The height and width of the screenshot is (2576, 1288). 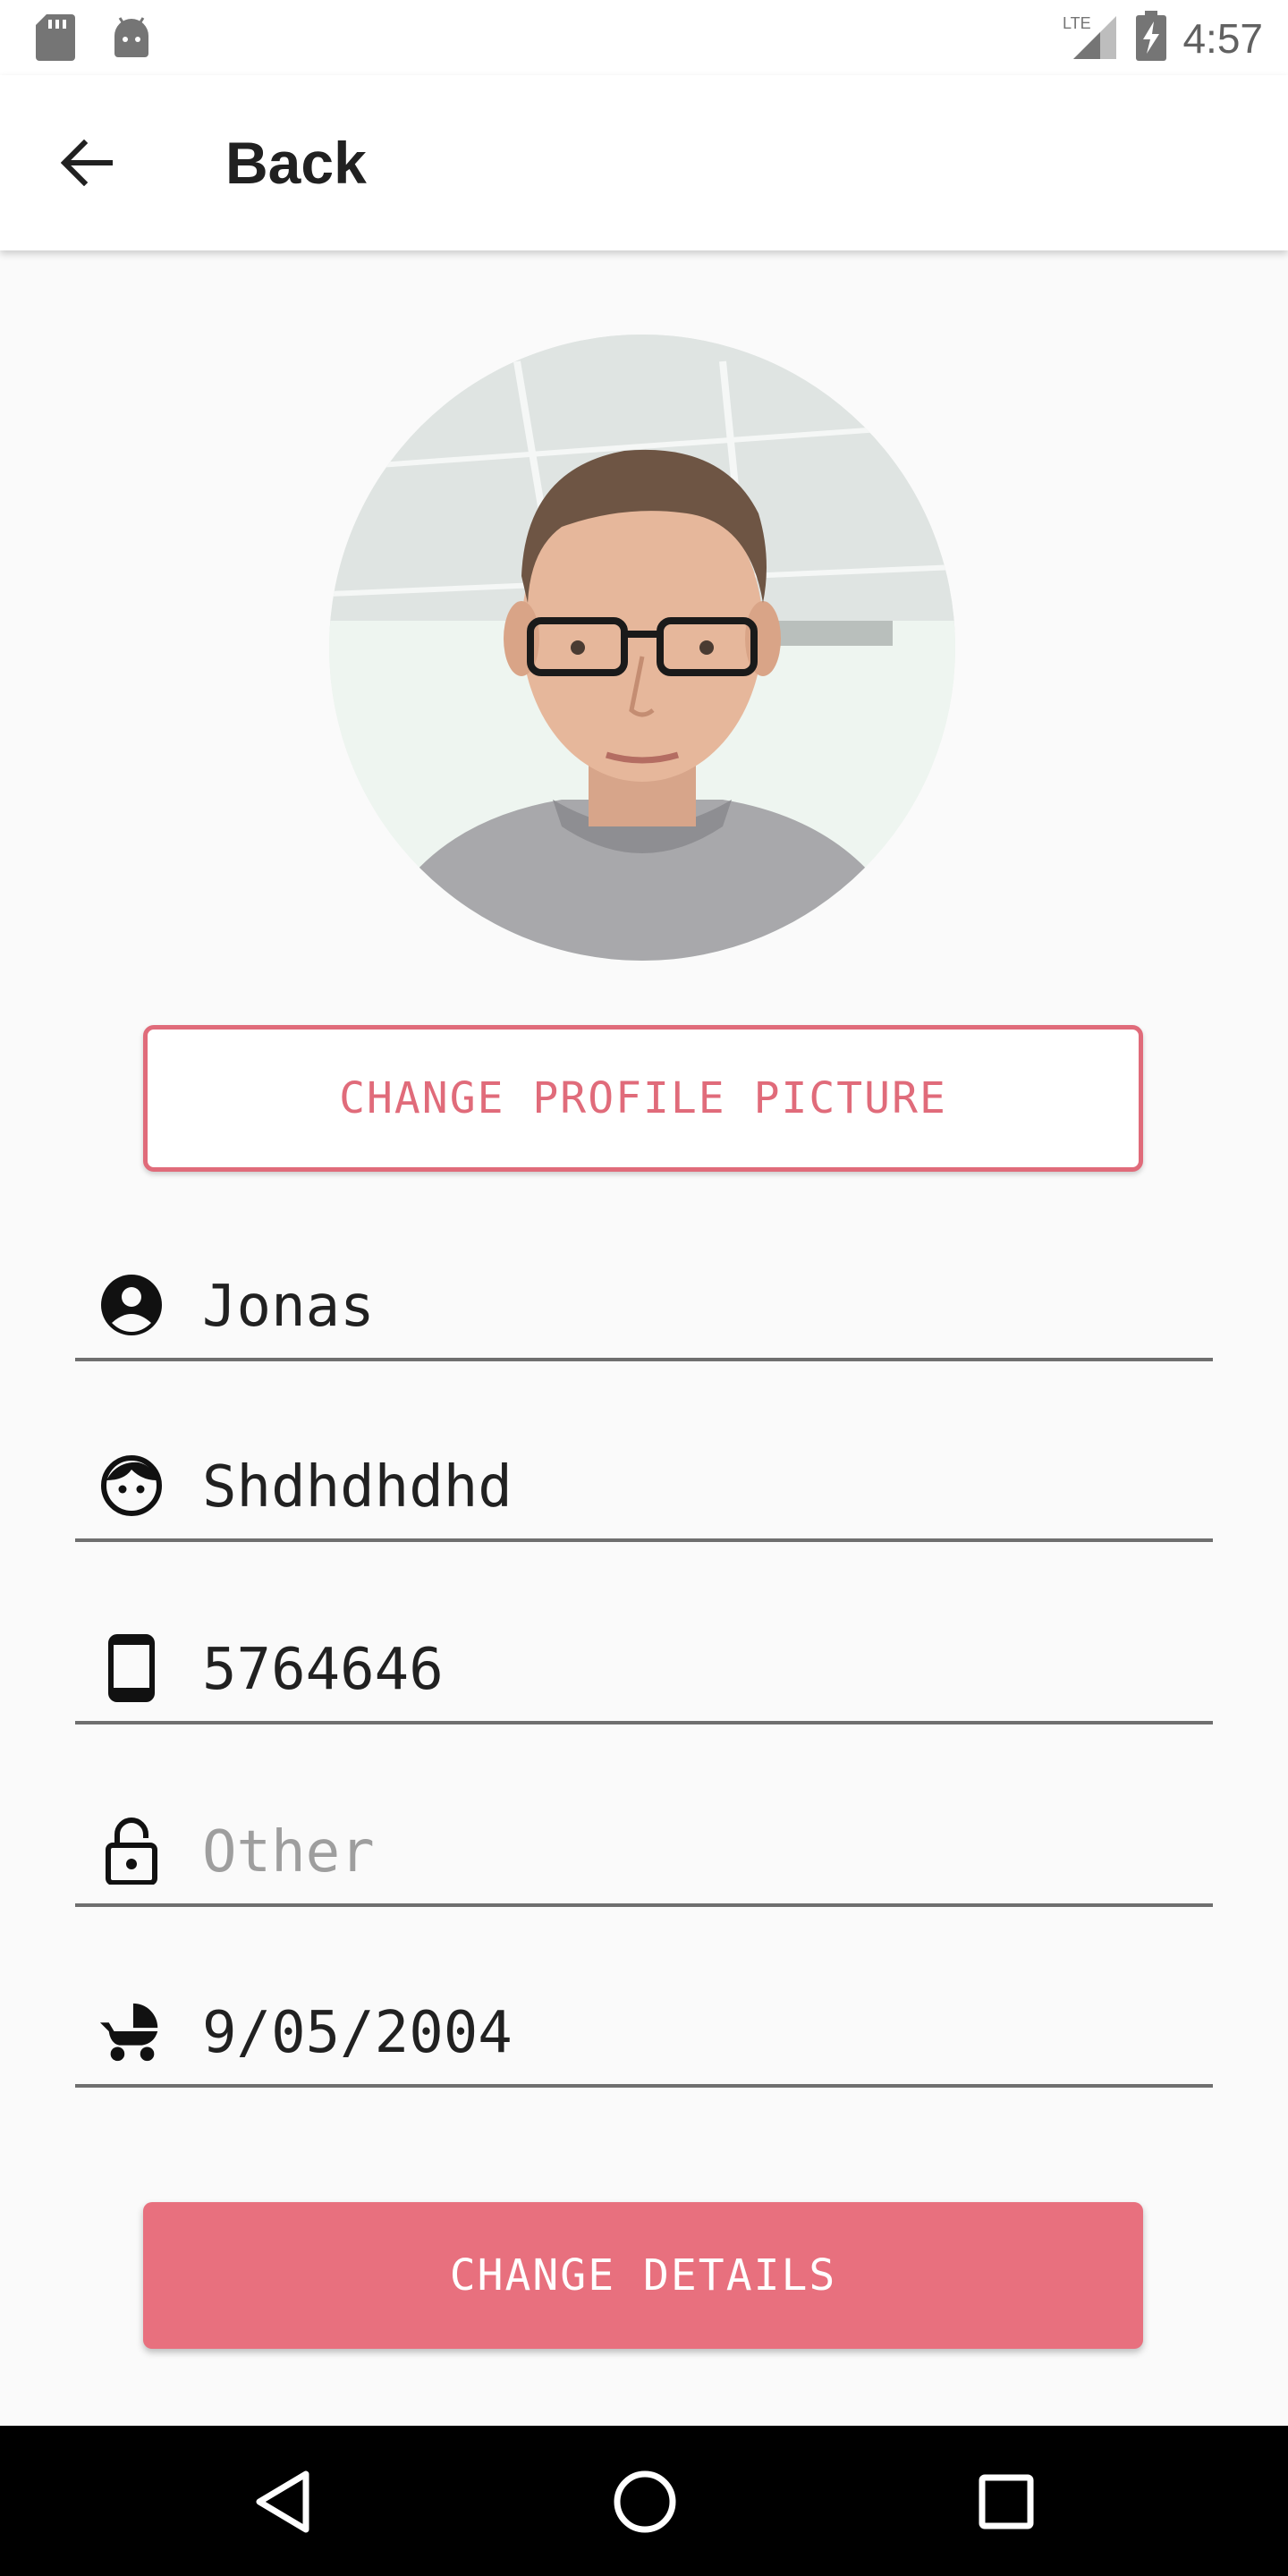 What do you see at coordinates (88, 163) in the screenshot?
I see `arrow-back-icon` at bounding box center [88, 163].